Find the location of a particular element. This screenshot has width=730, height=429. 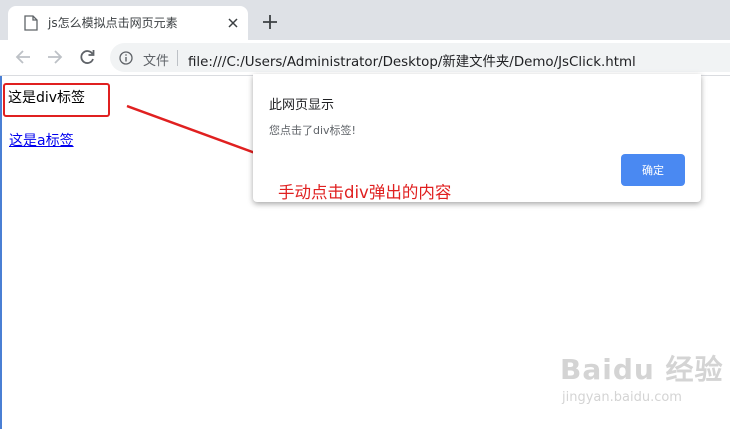

close-icon is located at coordinates (233, 23).